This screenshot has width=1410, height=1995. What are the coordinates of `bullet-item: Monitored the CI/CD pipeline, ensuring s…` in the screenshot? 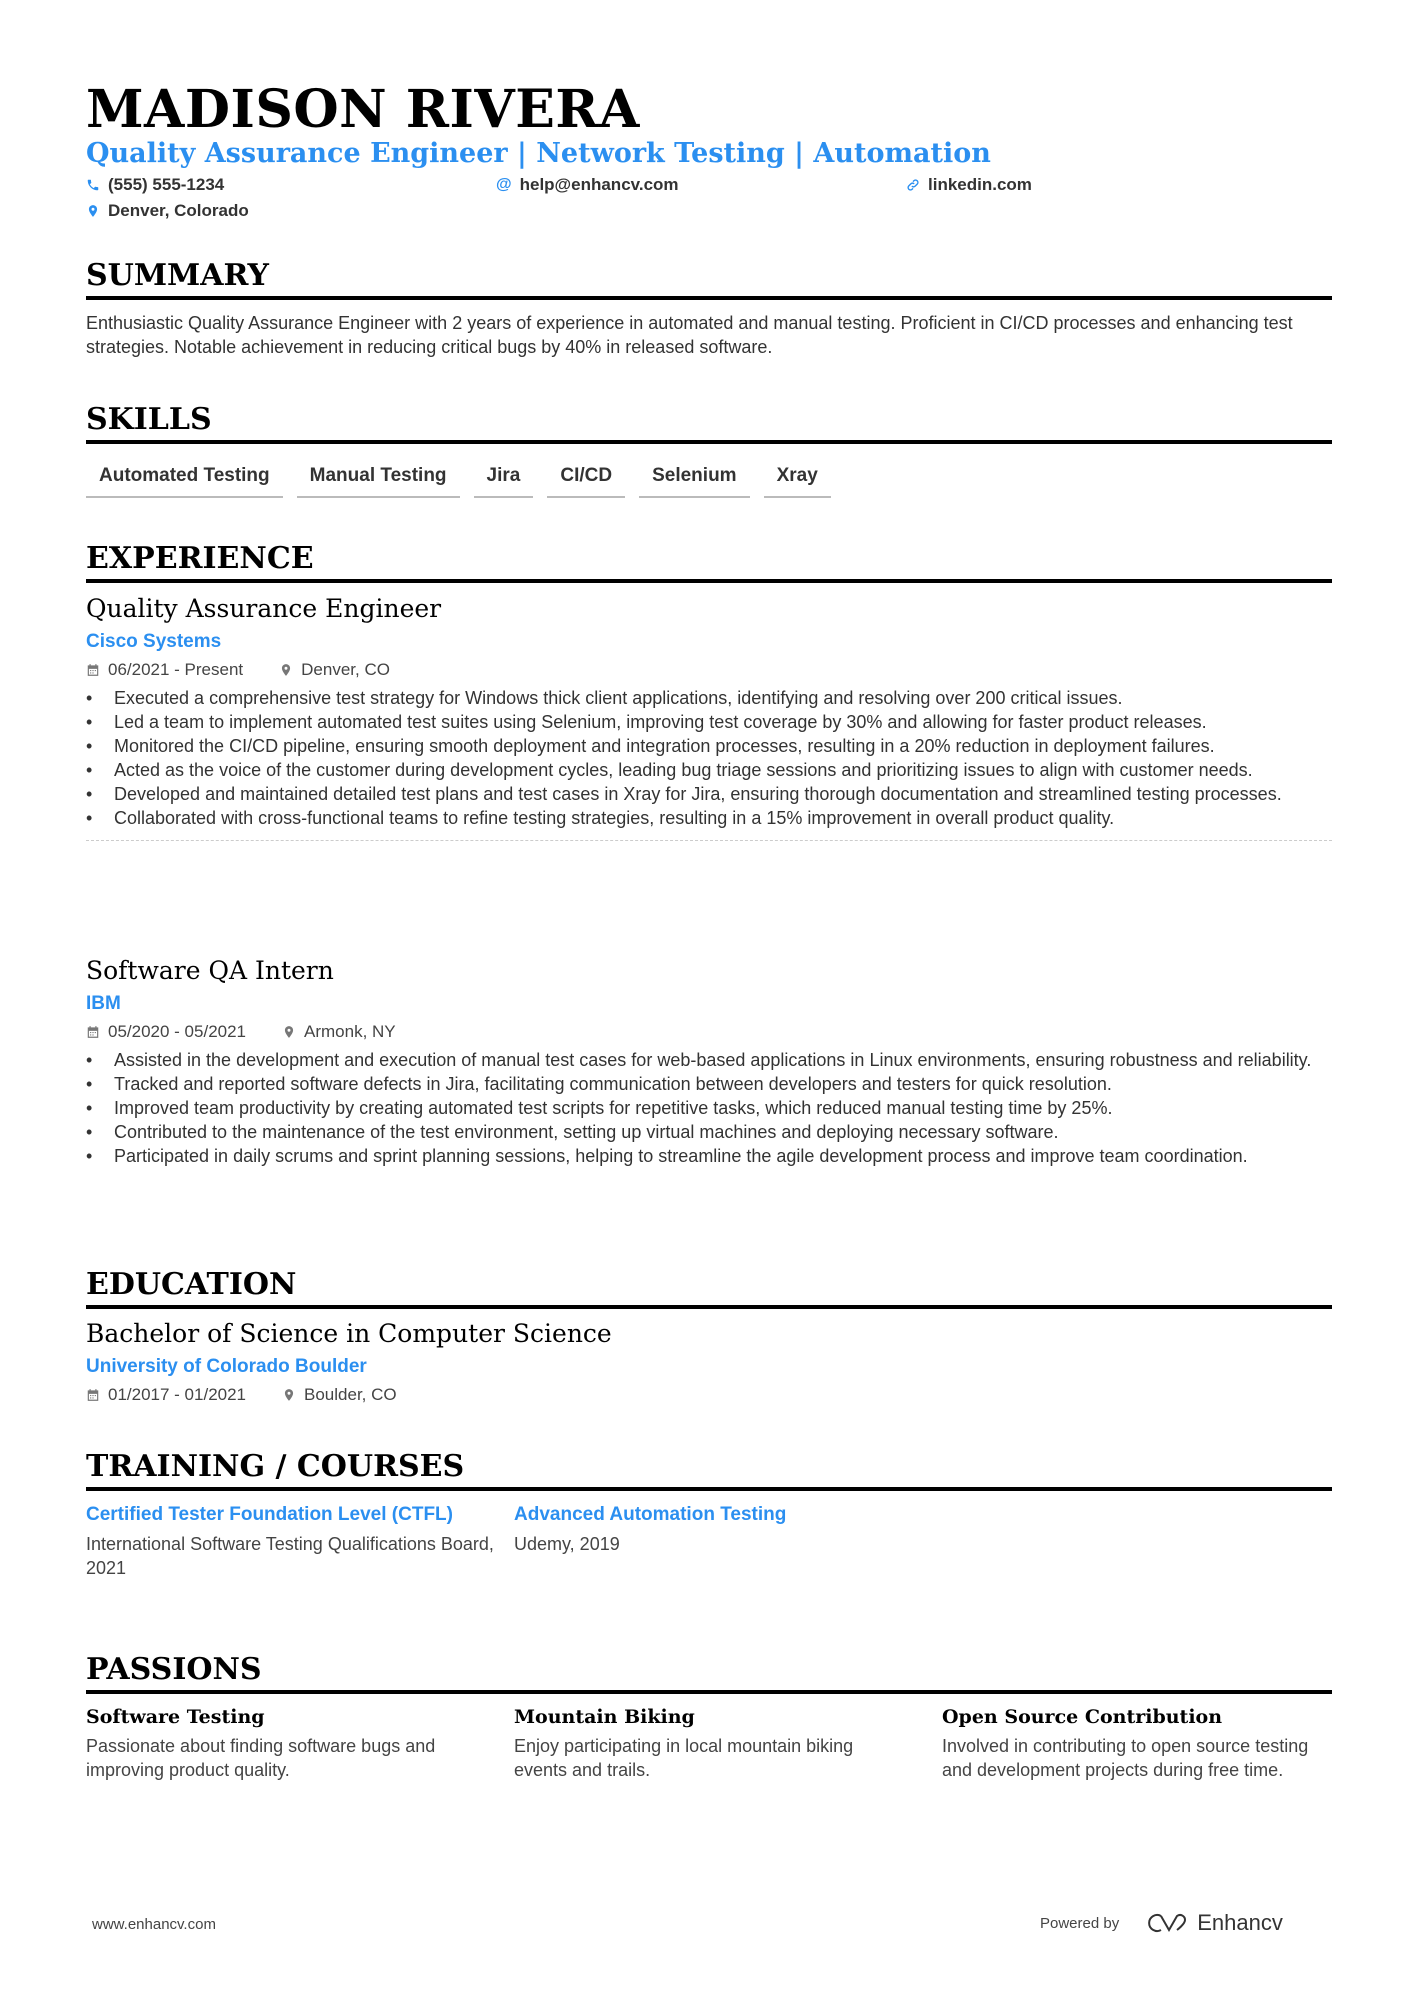 It's located at (709, 746).